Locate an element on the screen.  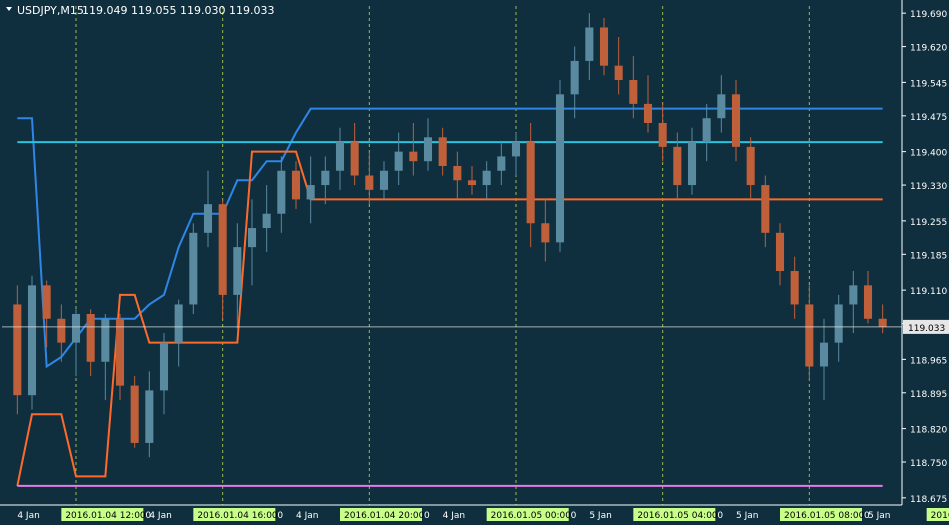
price-tick-label: 118.895 is located at coordinates (928, 395).